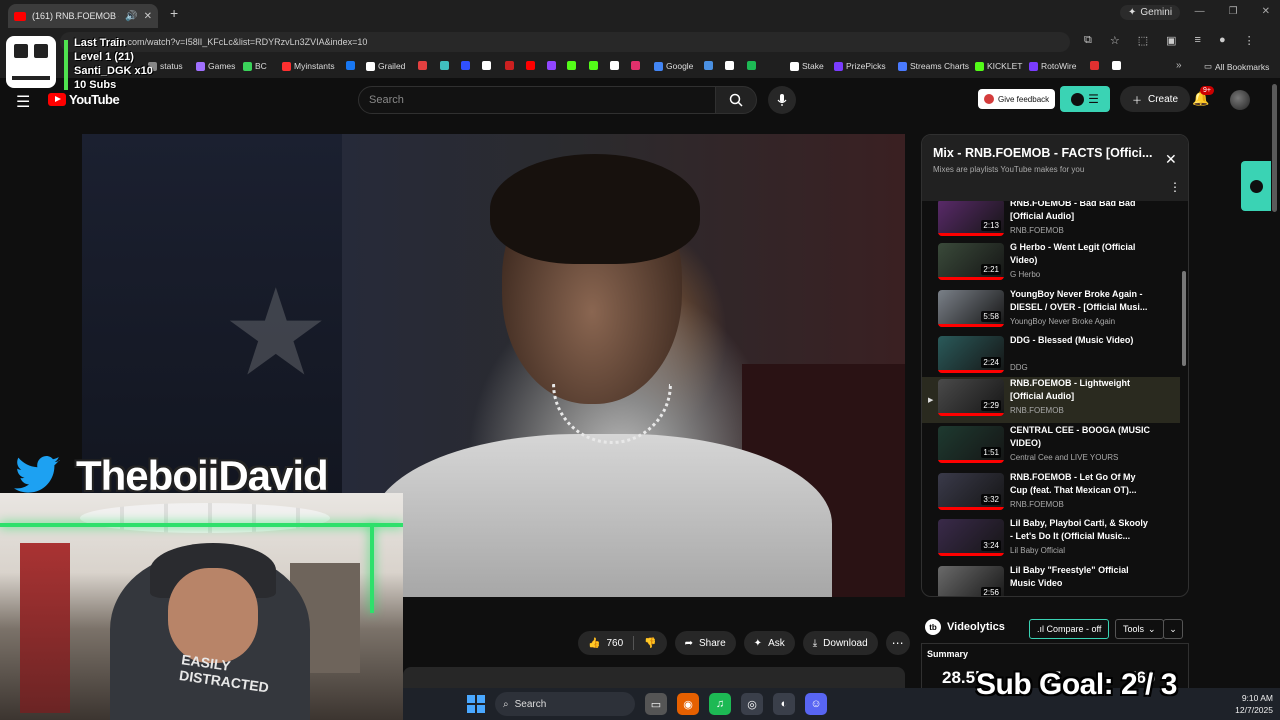 The width and height of the screenshot is (1280, 720). I want to click on install-icon: ⧉, so click(1088, 40).